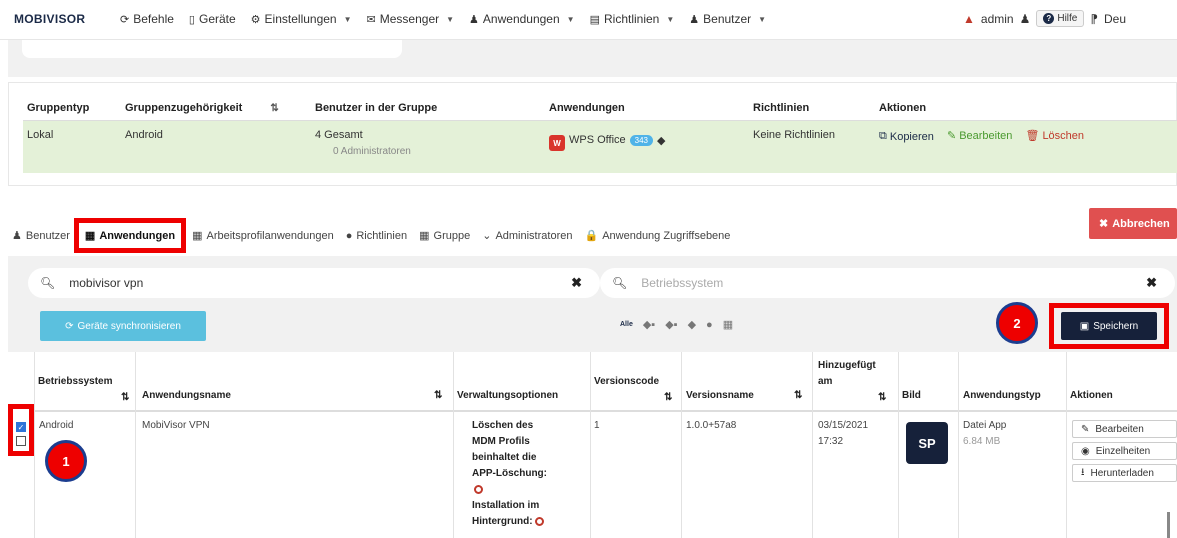  What do you see at coordinates (371, 19) in the screenshot?
I see `envelope-icon: ✉` at bounding box center [371, 19].